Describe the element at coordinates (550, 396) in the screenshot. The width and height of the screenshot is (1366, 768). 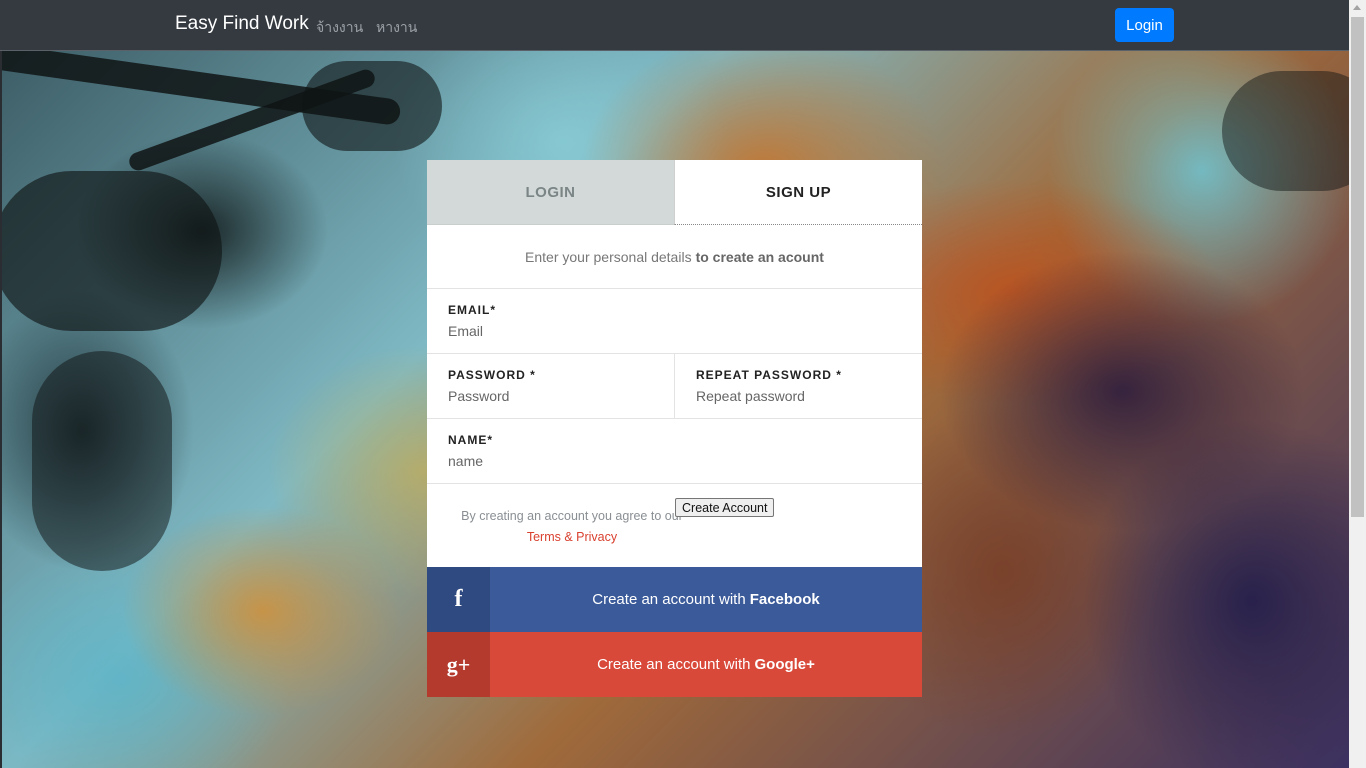
I see `password-field` at that location.